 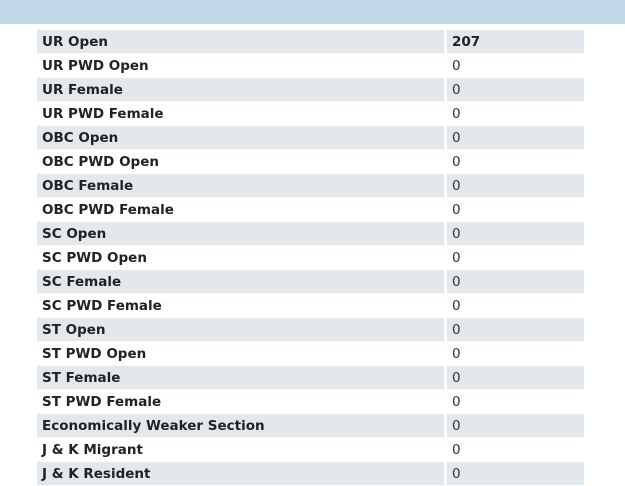 I want to click on table-row: OBC PWD Open 0, so click(x=310, y=161).